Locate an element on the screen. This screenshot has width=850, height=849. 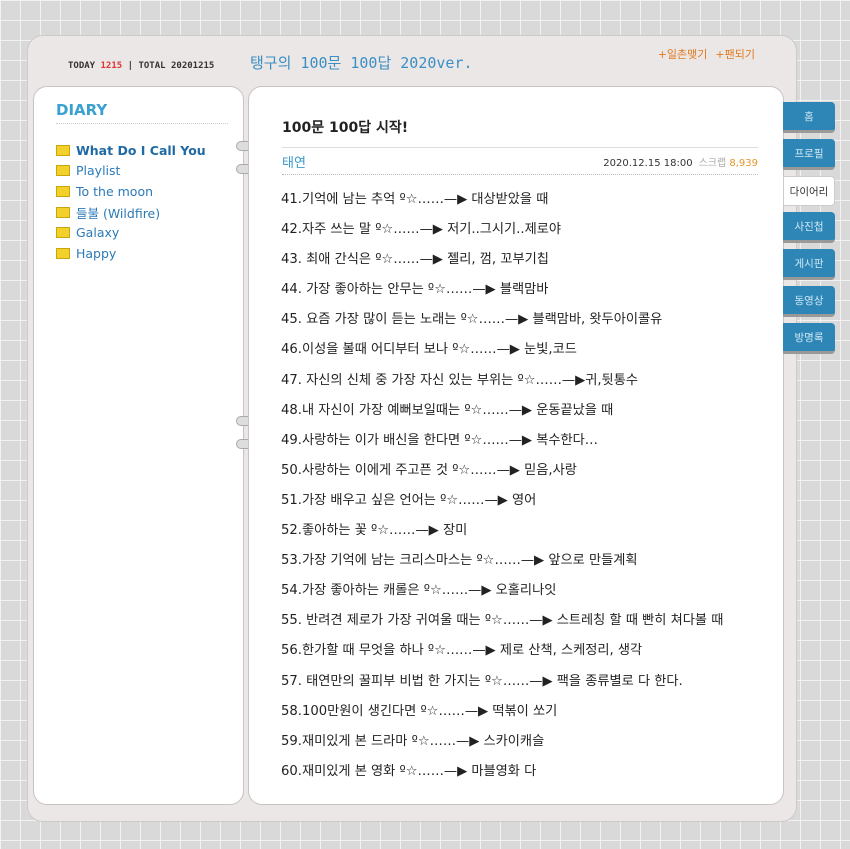
qa-item: 59.재미있게 본 드라마 º☆……—▶ 스카이캐슬 is located at coordinates (413, 741).